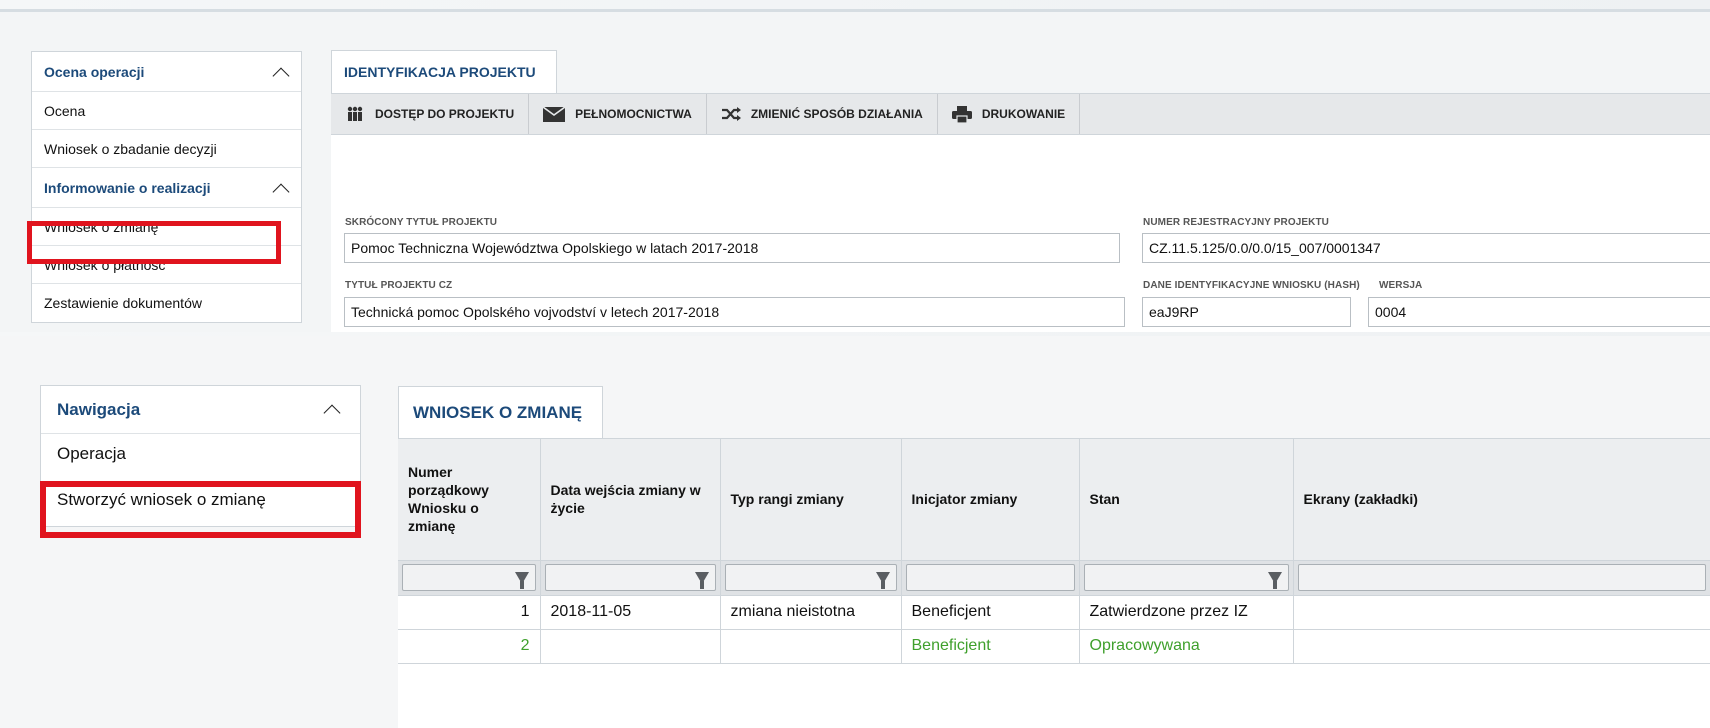  I want to click on column-header-screens: Ekrany (zakładki), so click(1501, 500).